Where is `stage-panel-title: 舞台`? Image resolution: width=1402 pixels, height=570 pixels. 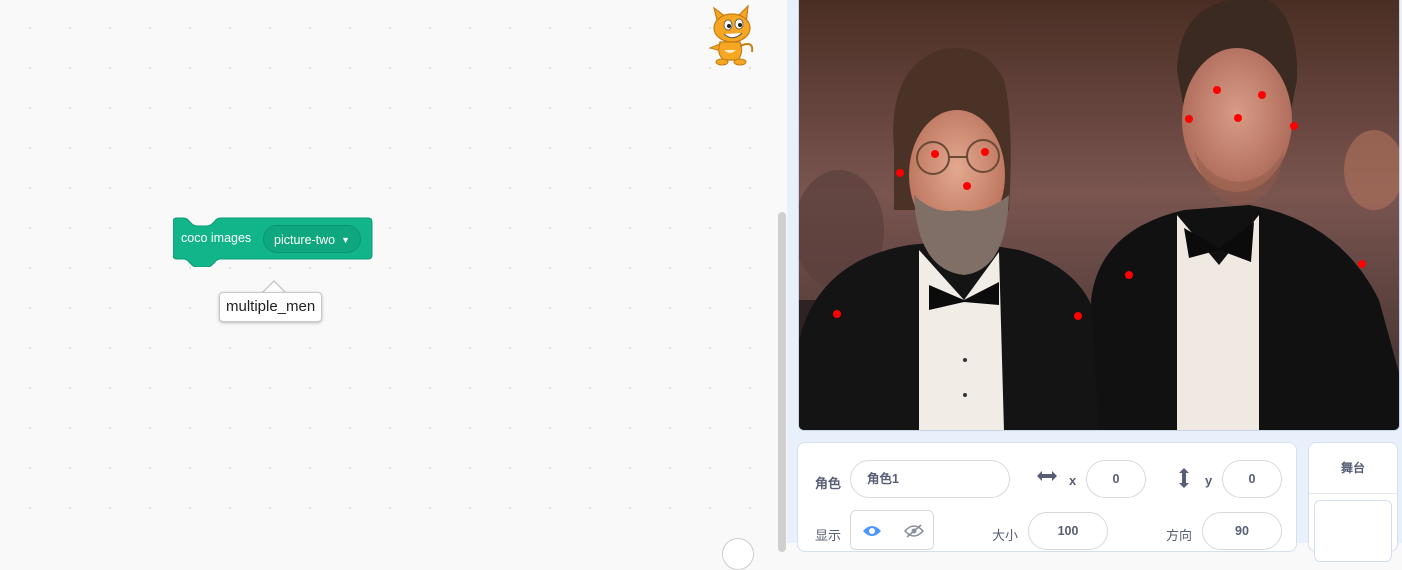
stage-panel-title: 舞台 is located at coordinates (1353, 468).